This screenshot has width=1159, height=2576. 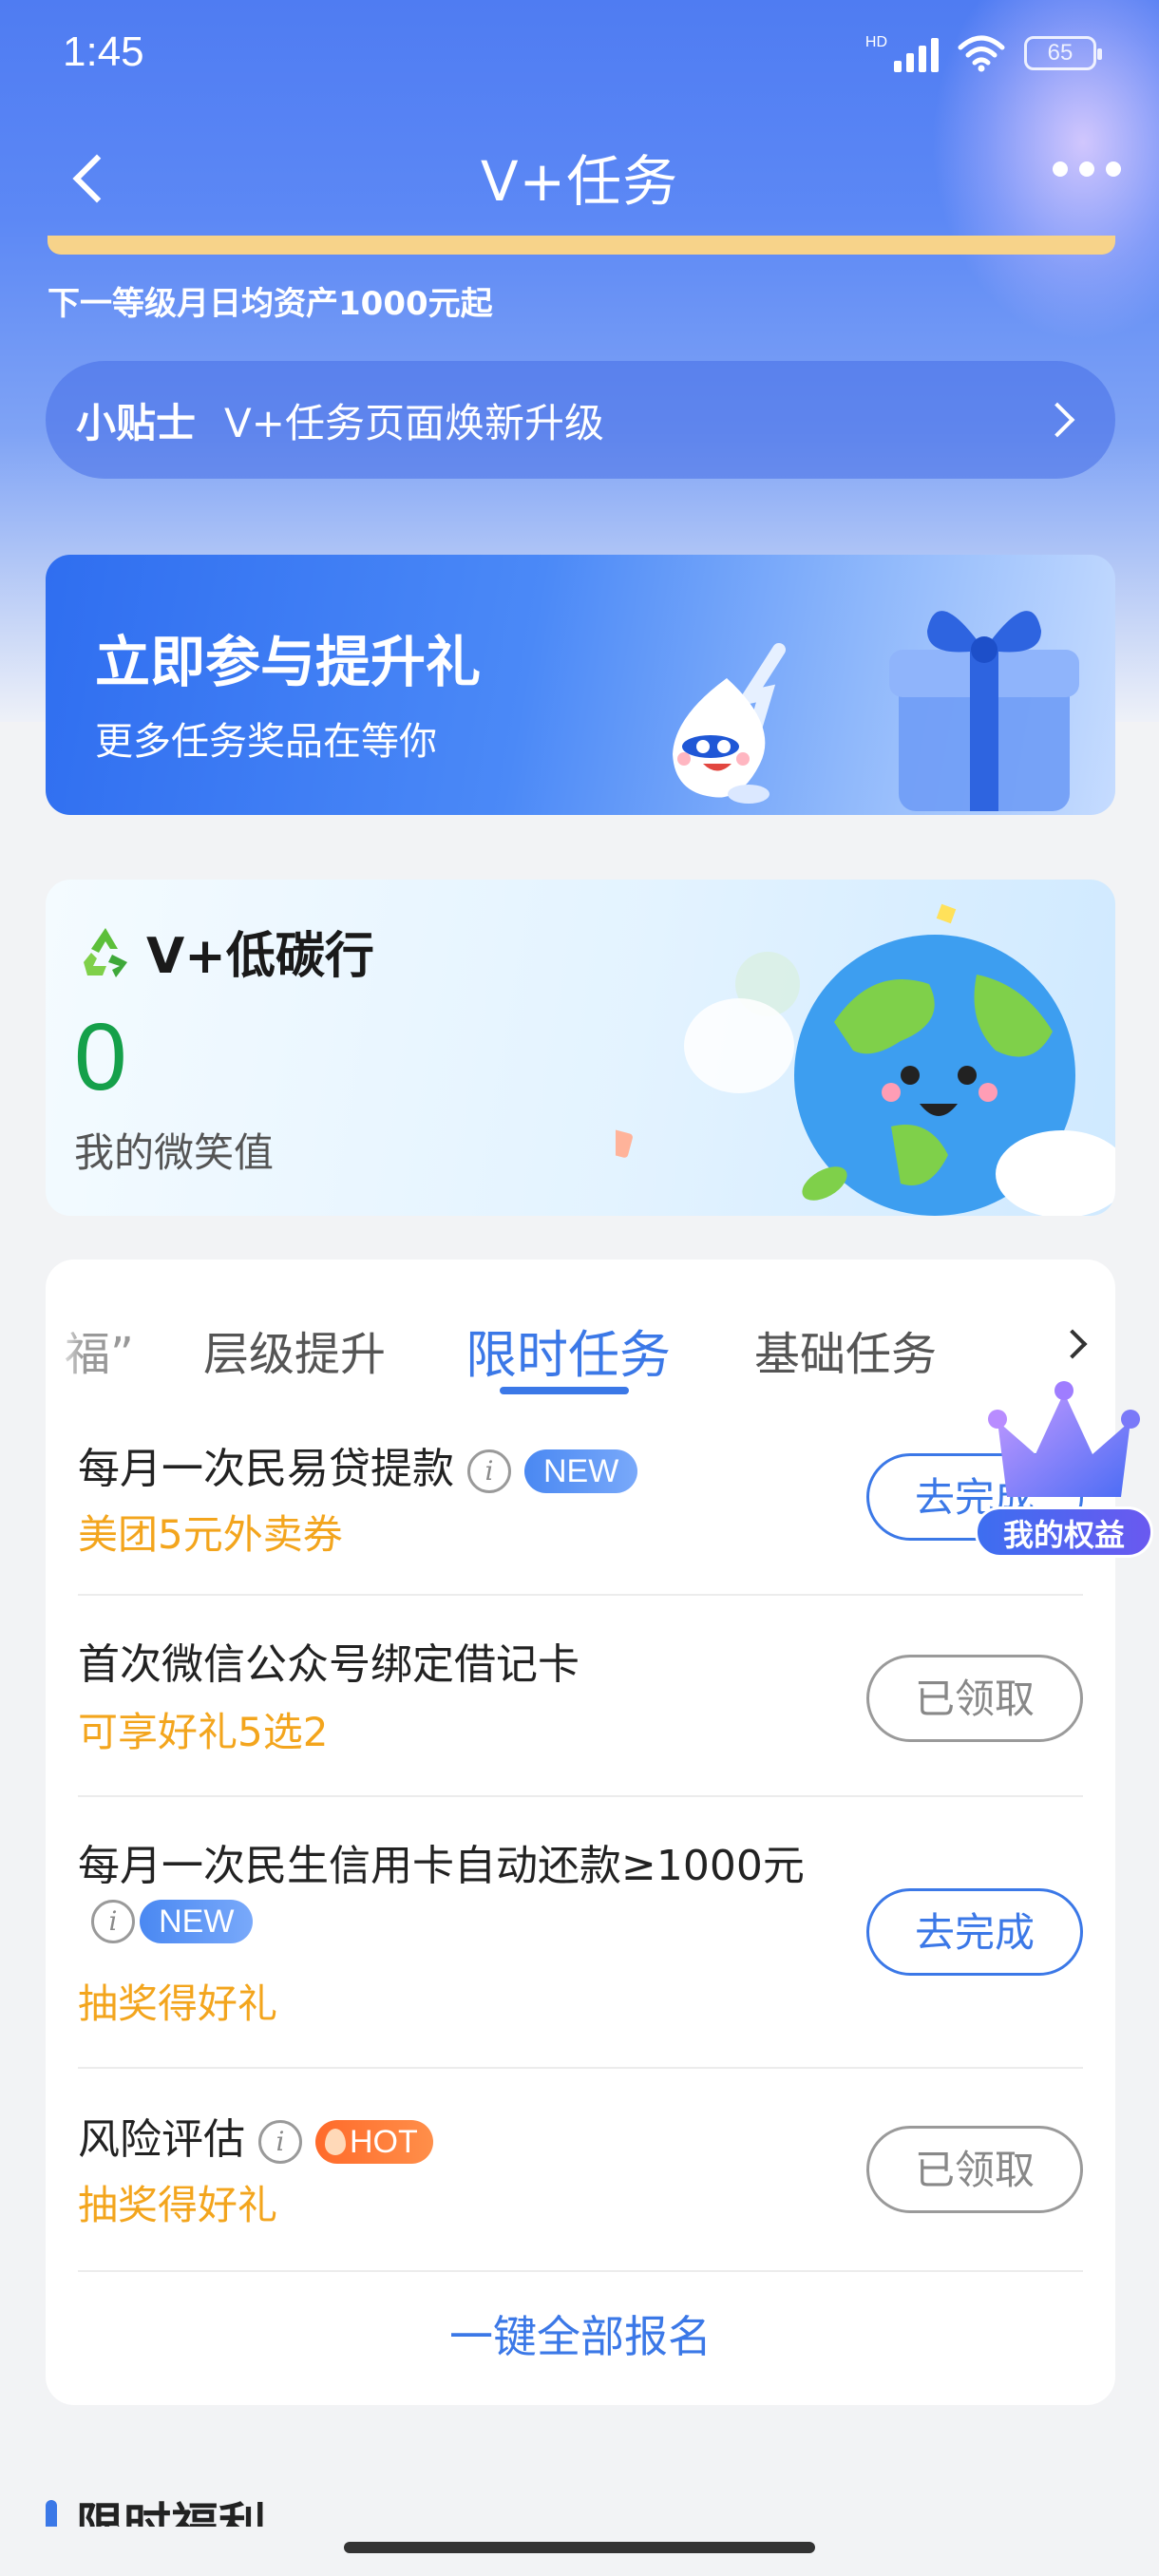 I want to click on network-label: HD, so click(x=875, y=42).